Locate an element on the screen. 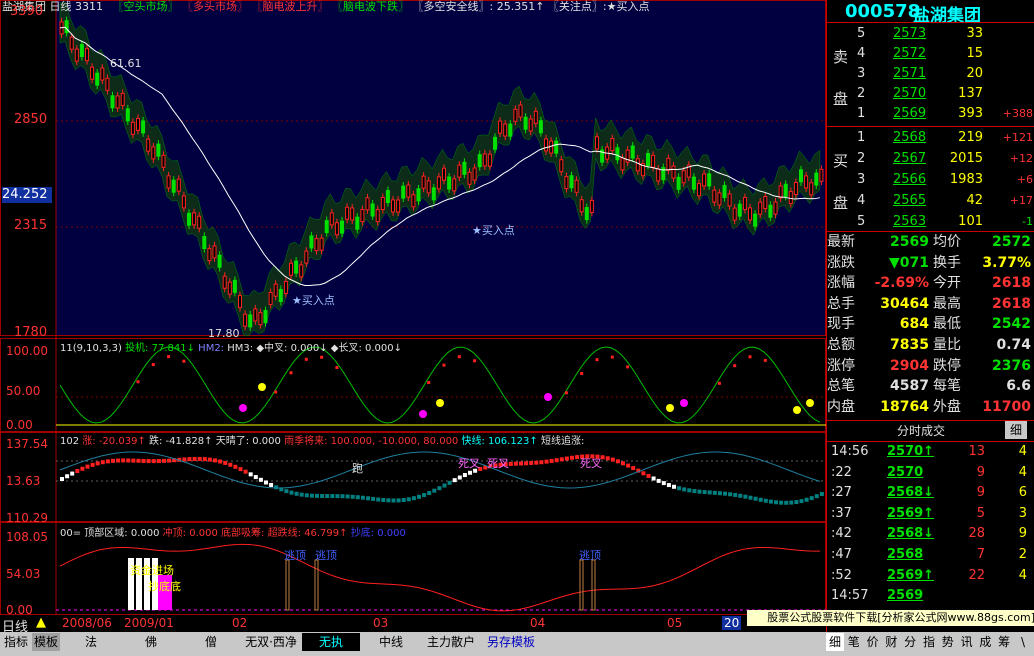 The height and width of the screenshot is (656, 1034). tab-fo: 佛 is located at coordinates (151, 642).